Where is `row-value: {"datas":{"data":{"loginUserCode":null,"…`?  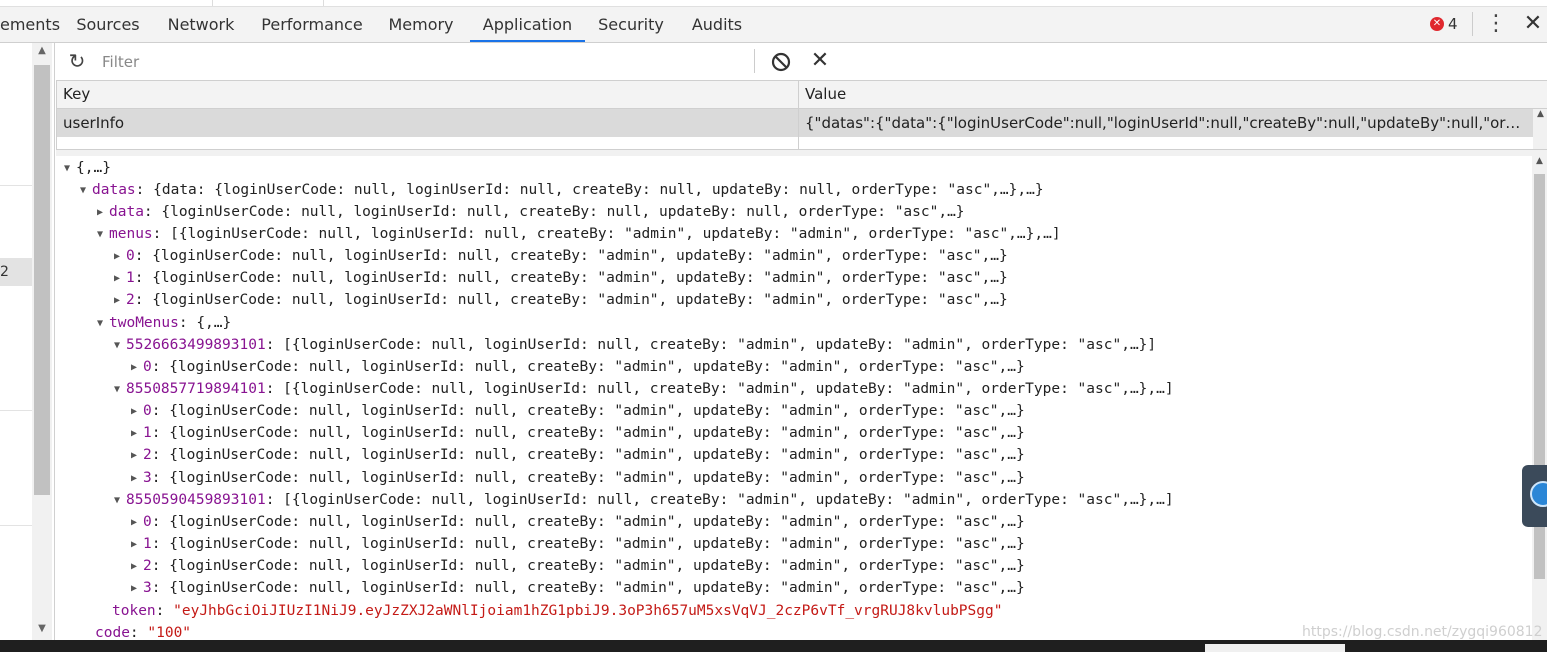 row-value: {"datas":{"data":{"loginUserCode":null,"… is located at coordinates (1166, 123).